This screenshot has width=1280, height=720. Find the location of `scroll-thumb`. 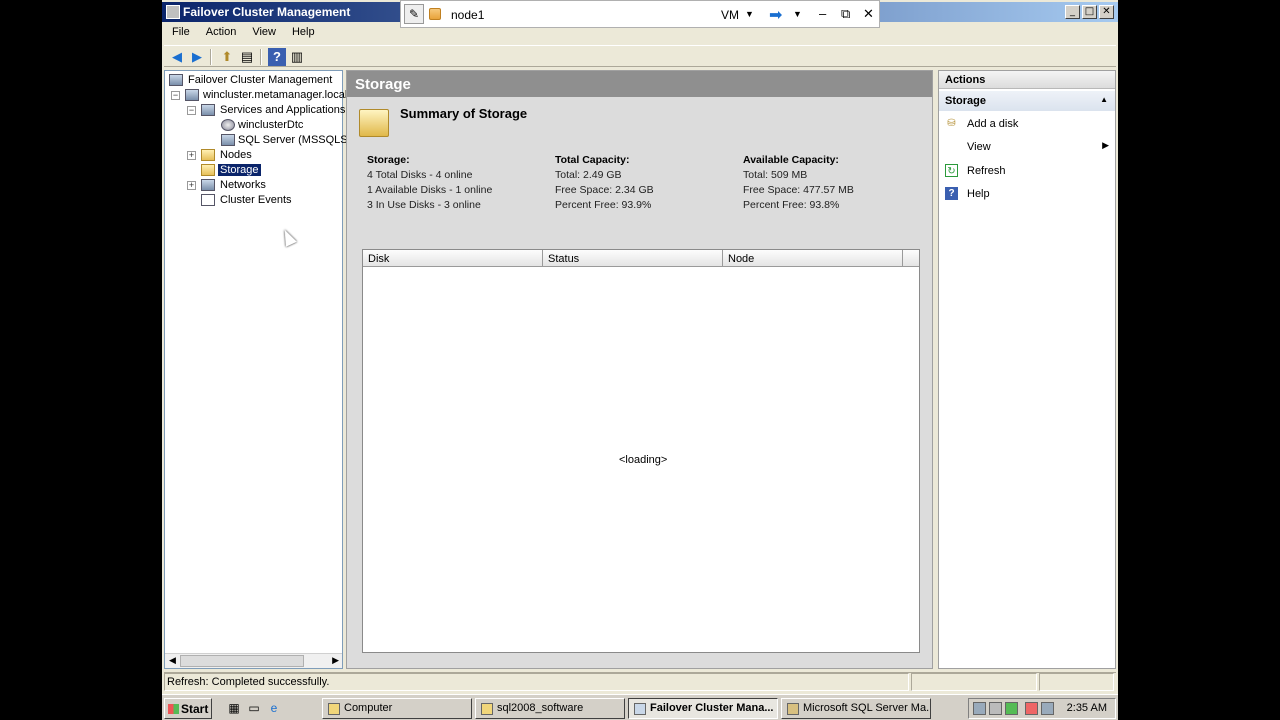

scroll-thumb is located at coordinates (242, 661).